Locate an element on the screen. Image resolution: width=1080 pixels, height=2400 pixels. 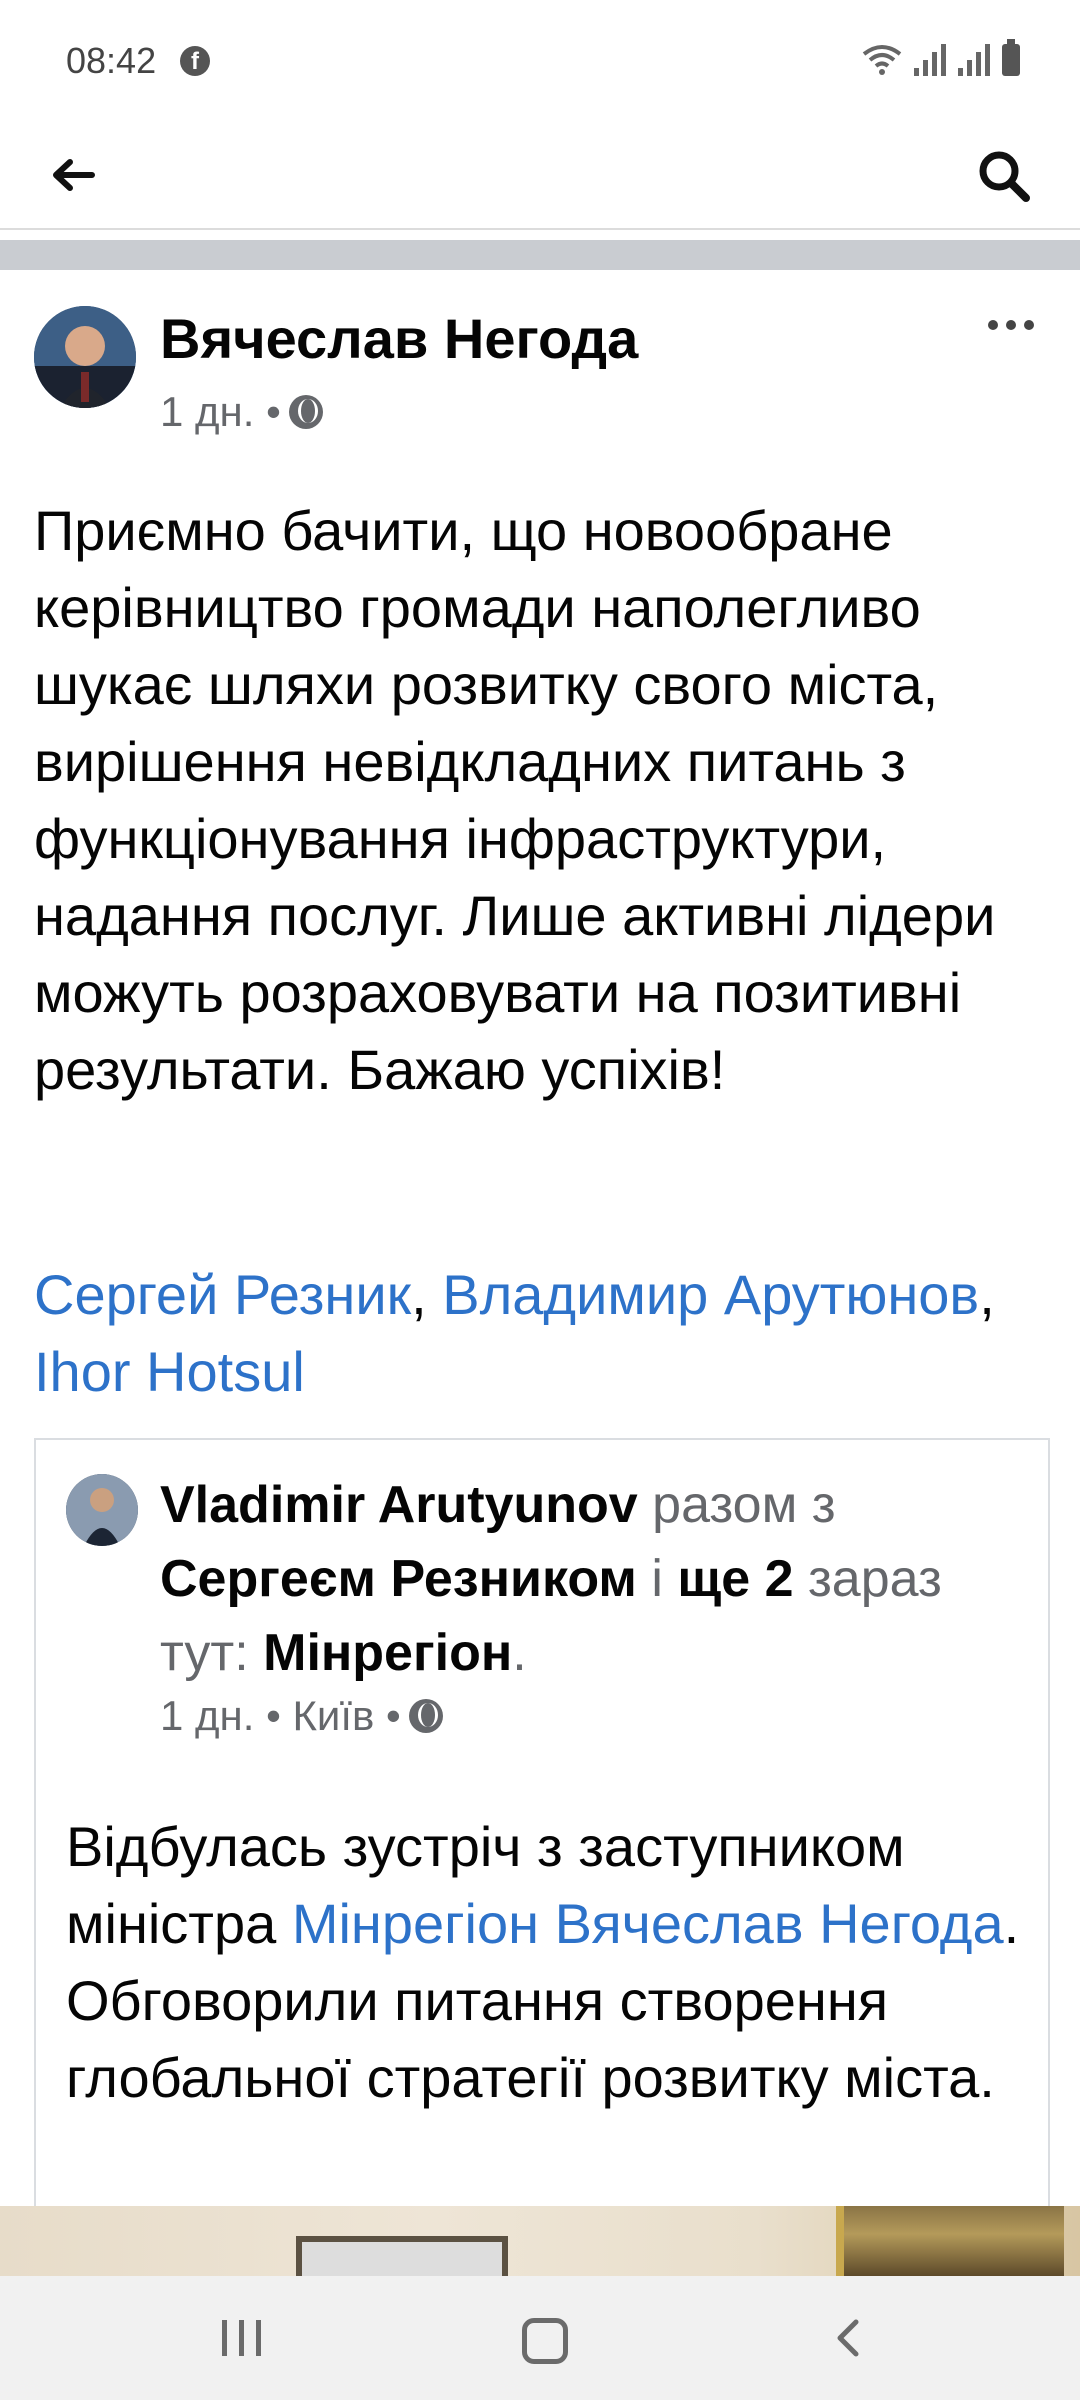
shared-post-time-location: 1 дн. • Київ • is located at coordinates (280, 1715).